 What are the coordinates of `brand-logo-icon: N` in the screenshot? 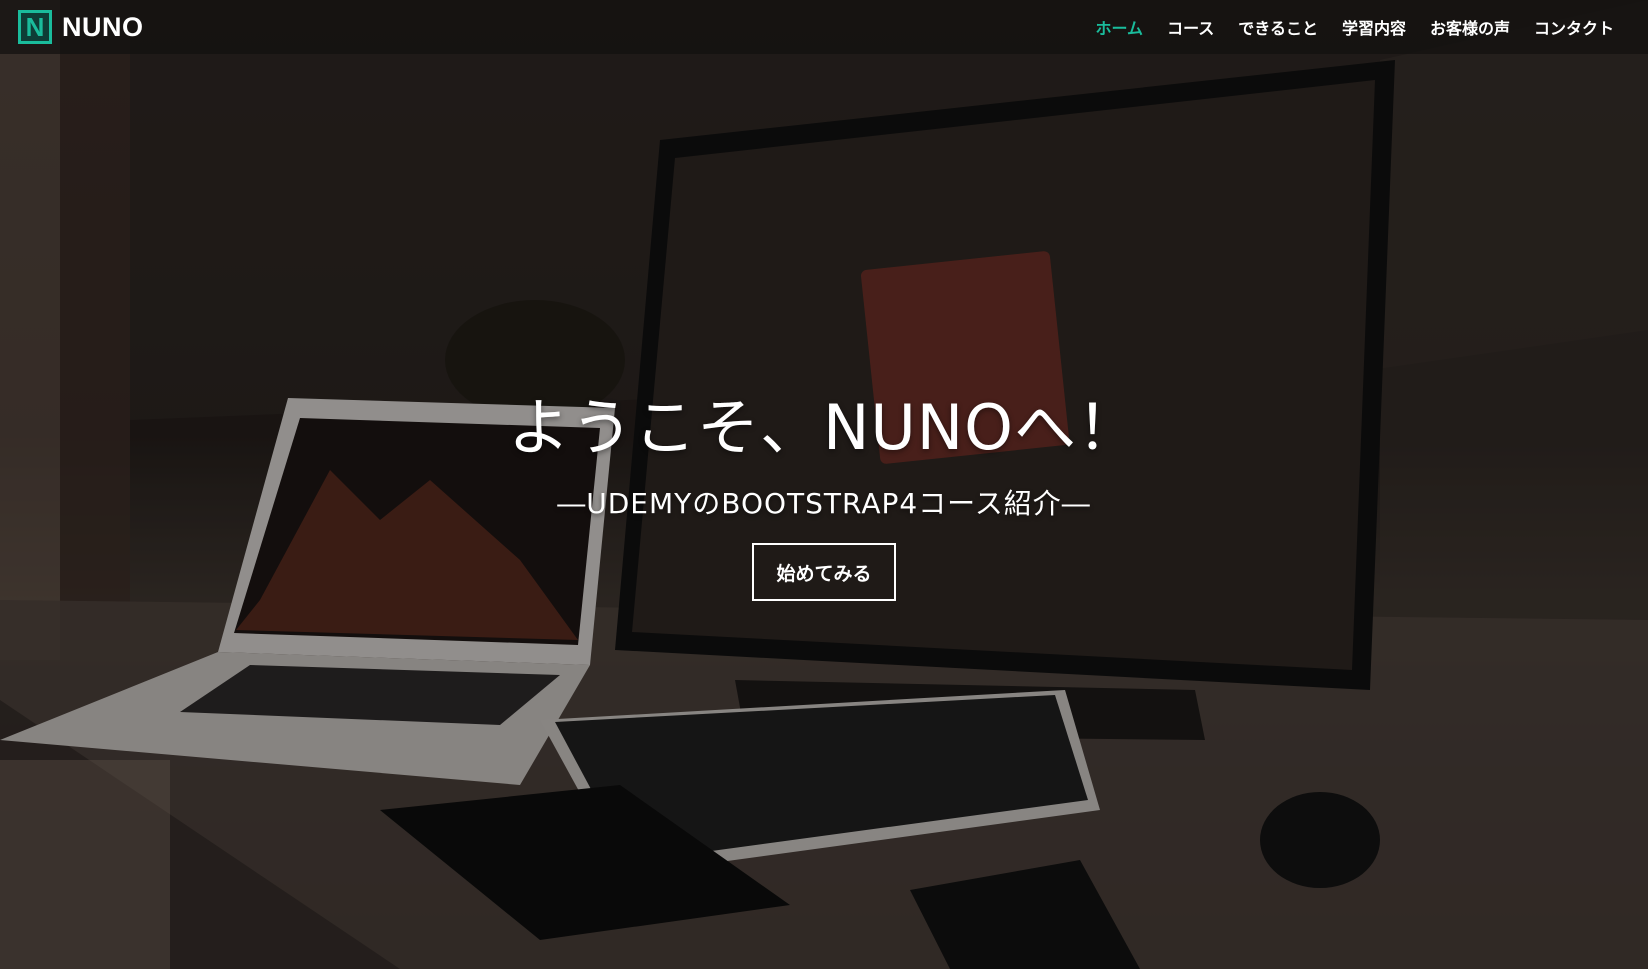 It's located at (35, 27).